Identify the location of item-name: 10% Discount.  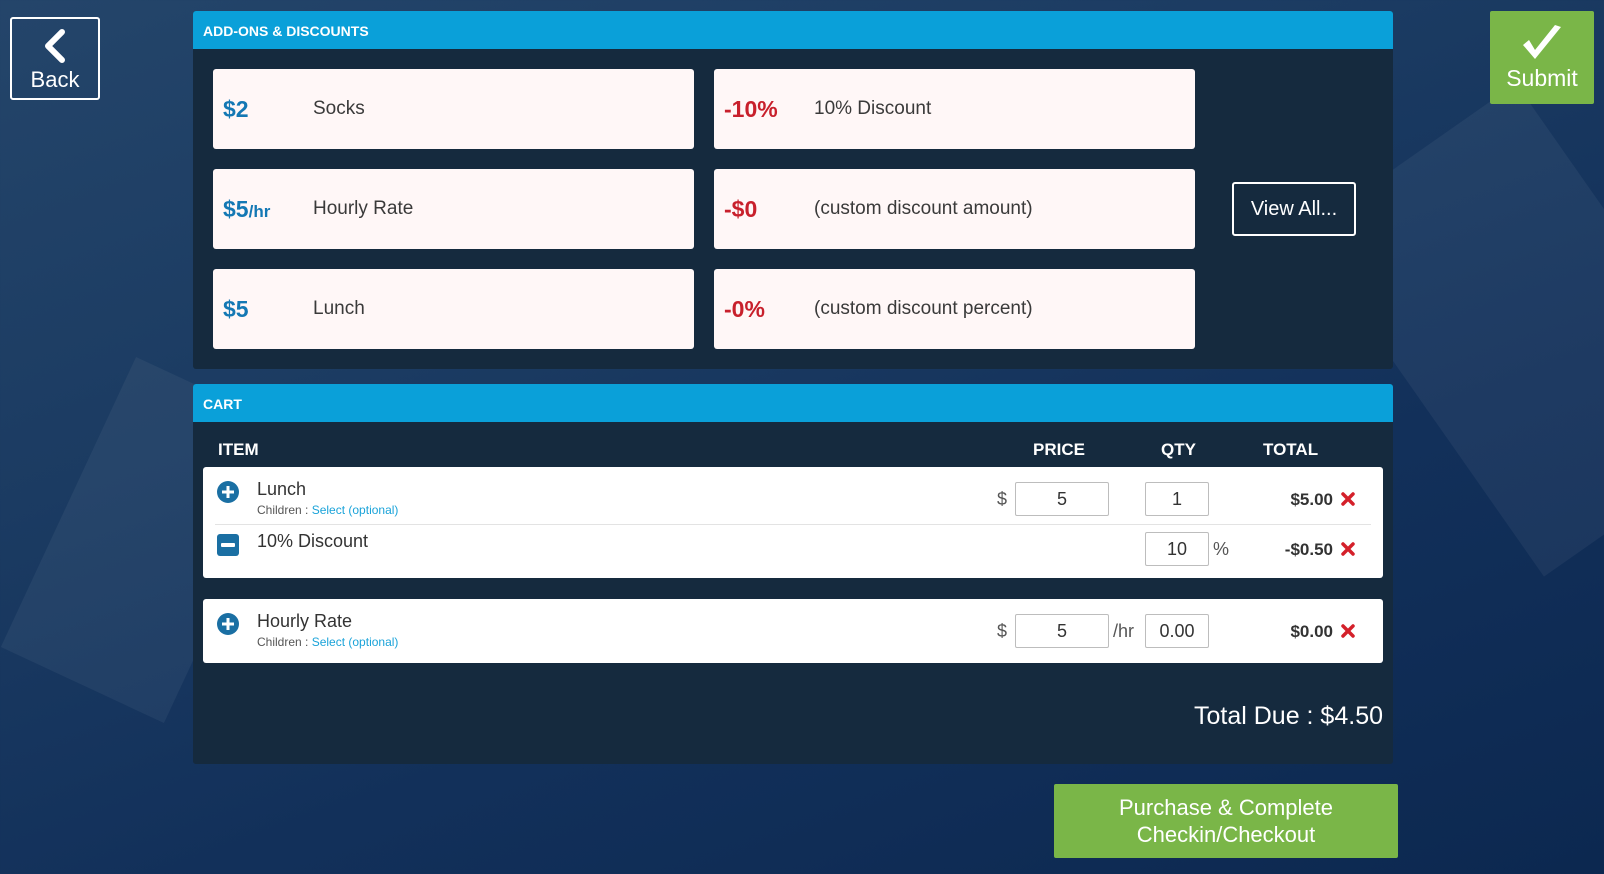
(313, 541).